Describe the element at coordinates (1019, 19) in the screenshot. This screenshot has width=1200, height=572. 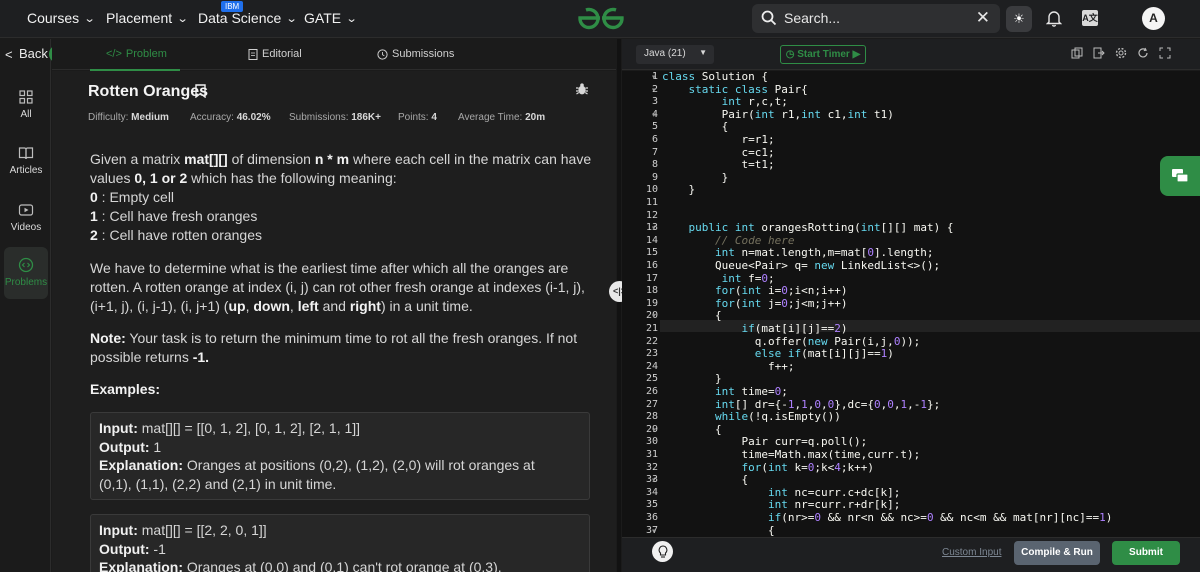
I see `theme-toggle-button: ☀` at that location.